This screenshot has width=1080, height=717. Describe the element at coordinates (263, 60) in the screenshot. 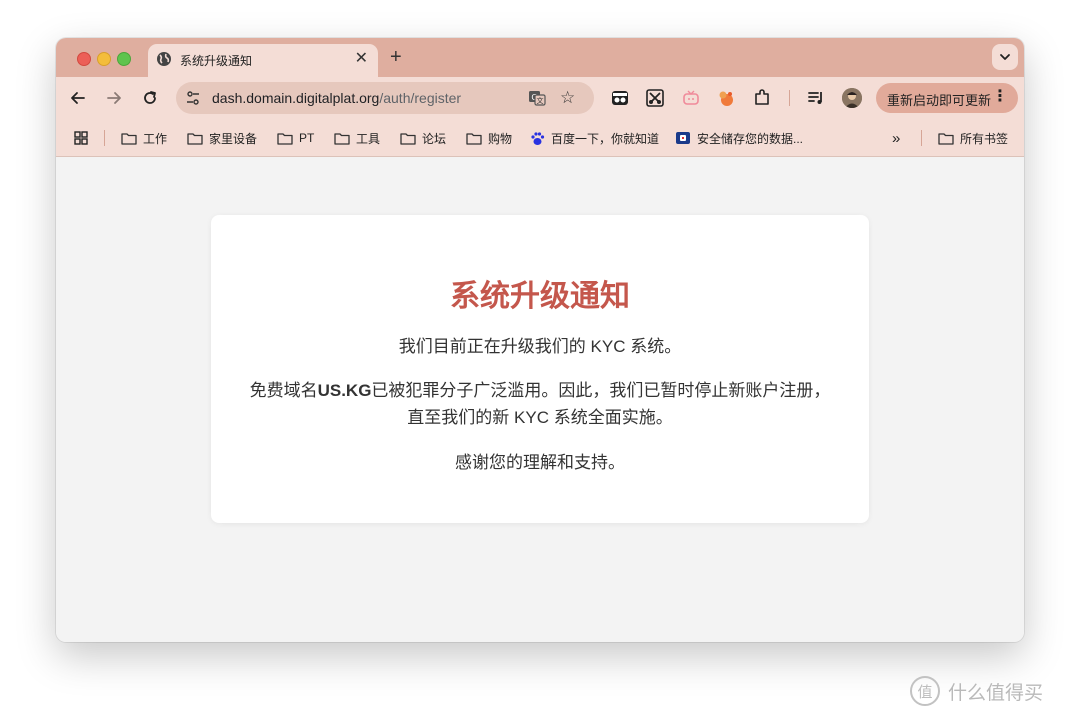

I see `tab-active: 系统升级通知 ✕` at that location.